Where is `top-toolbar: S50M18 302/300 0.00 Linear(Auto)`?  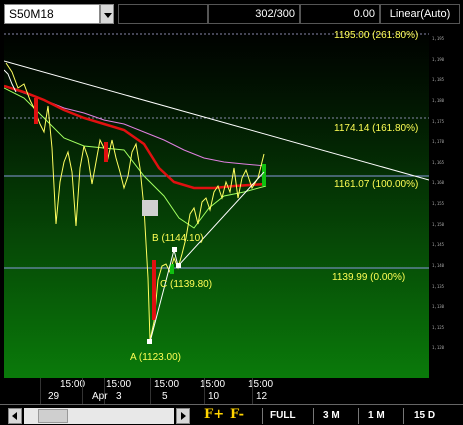
top-toolbar: S50M18 302/300 0.00 Linear(Auto) is located at coordinates (231, 14).